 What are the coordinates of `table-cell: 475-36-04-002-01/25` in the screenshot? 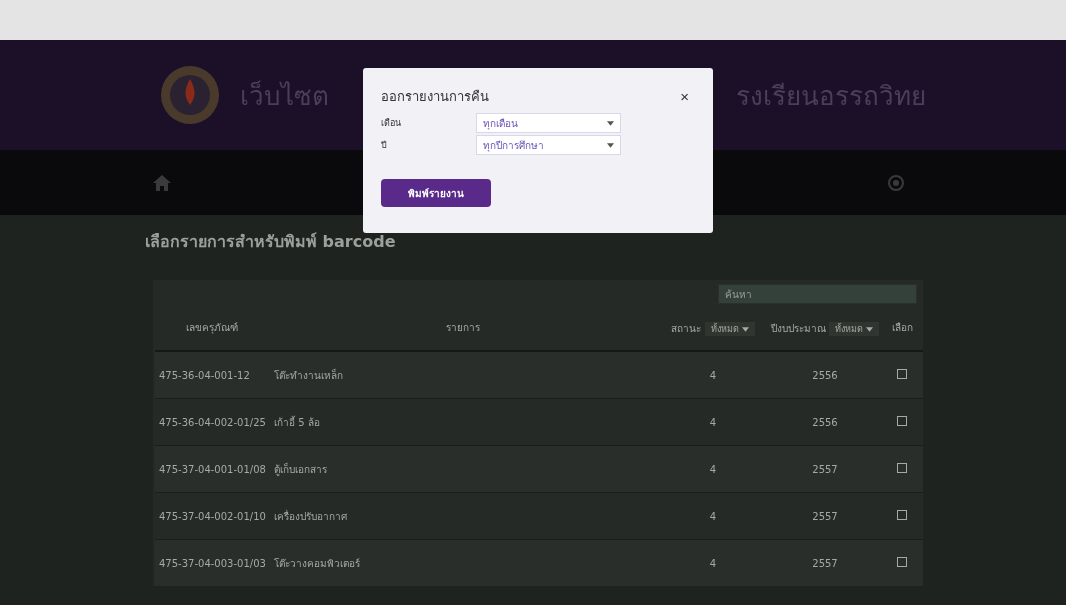 It's located at (212, 422).